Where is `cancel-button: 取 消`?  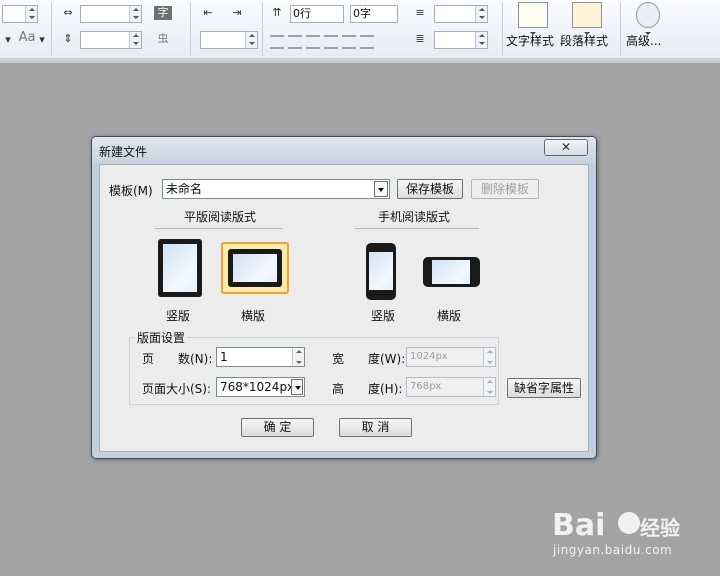
cancel-button: 取 消 is located at coordinates (375, 427).